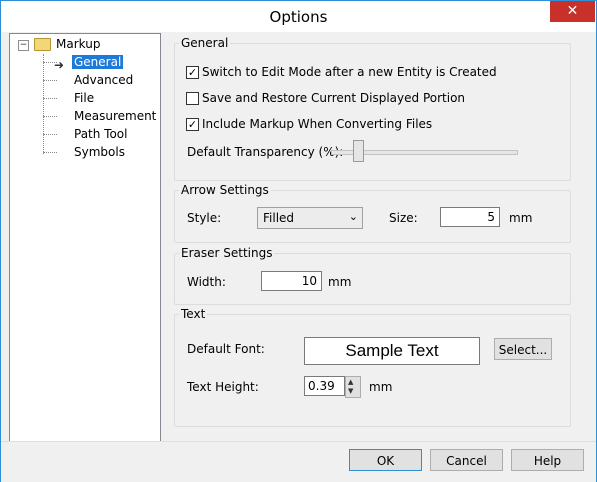 The height and width of the screenshot is (482, 597). Describe the element at coordinates (265, 152) in the screenshot. I see `transparency-label: Default Transparency (%):` at that location.